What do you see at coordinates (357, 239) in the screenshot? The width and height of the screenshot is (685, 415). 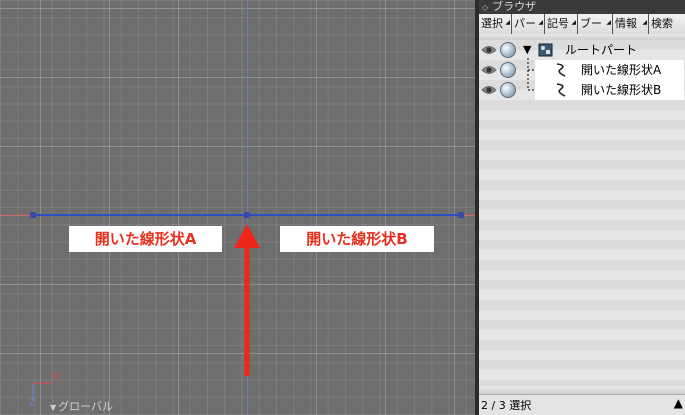 I see `shape-label-b: 開いた線形状B` at bounding box center [357, 239].